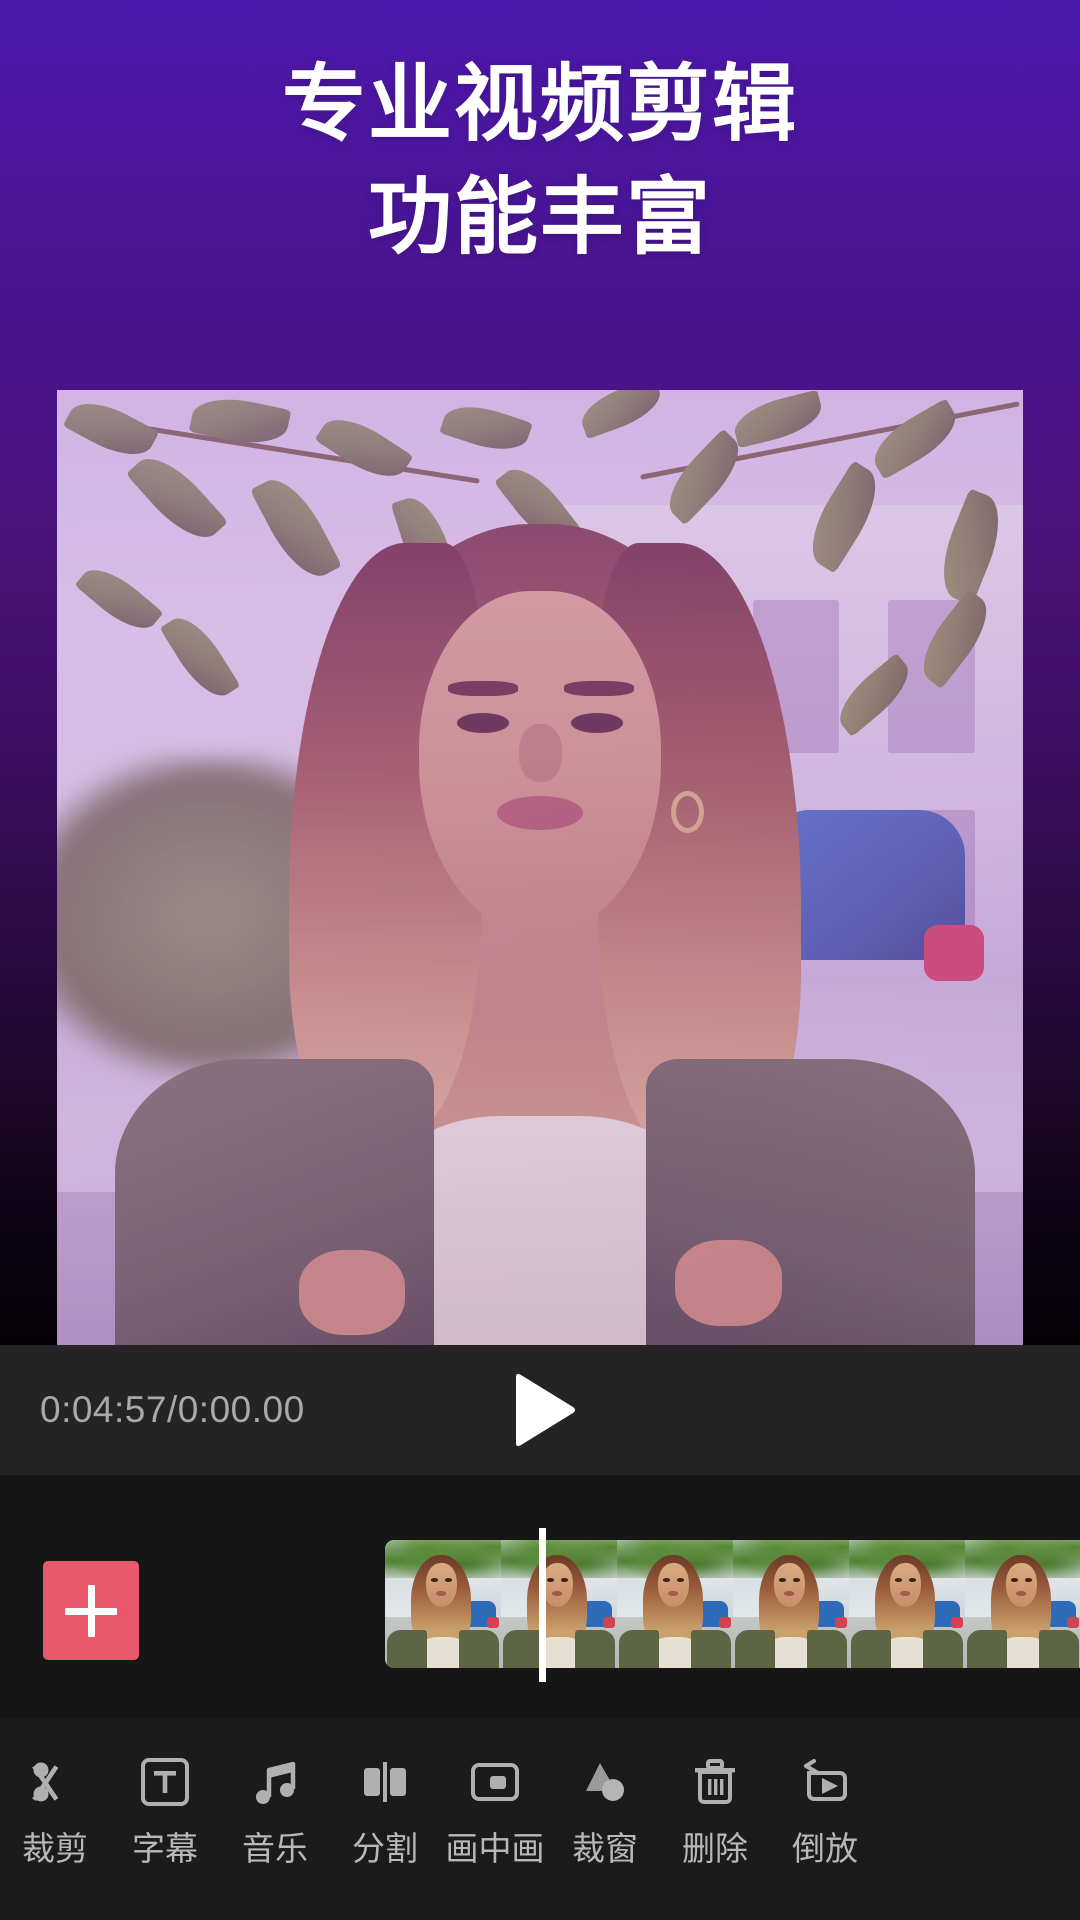 This screenshot has height=1920, width=1080. I want to click on tool-subtitle: 字幕, so click(165, 1809).